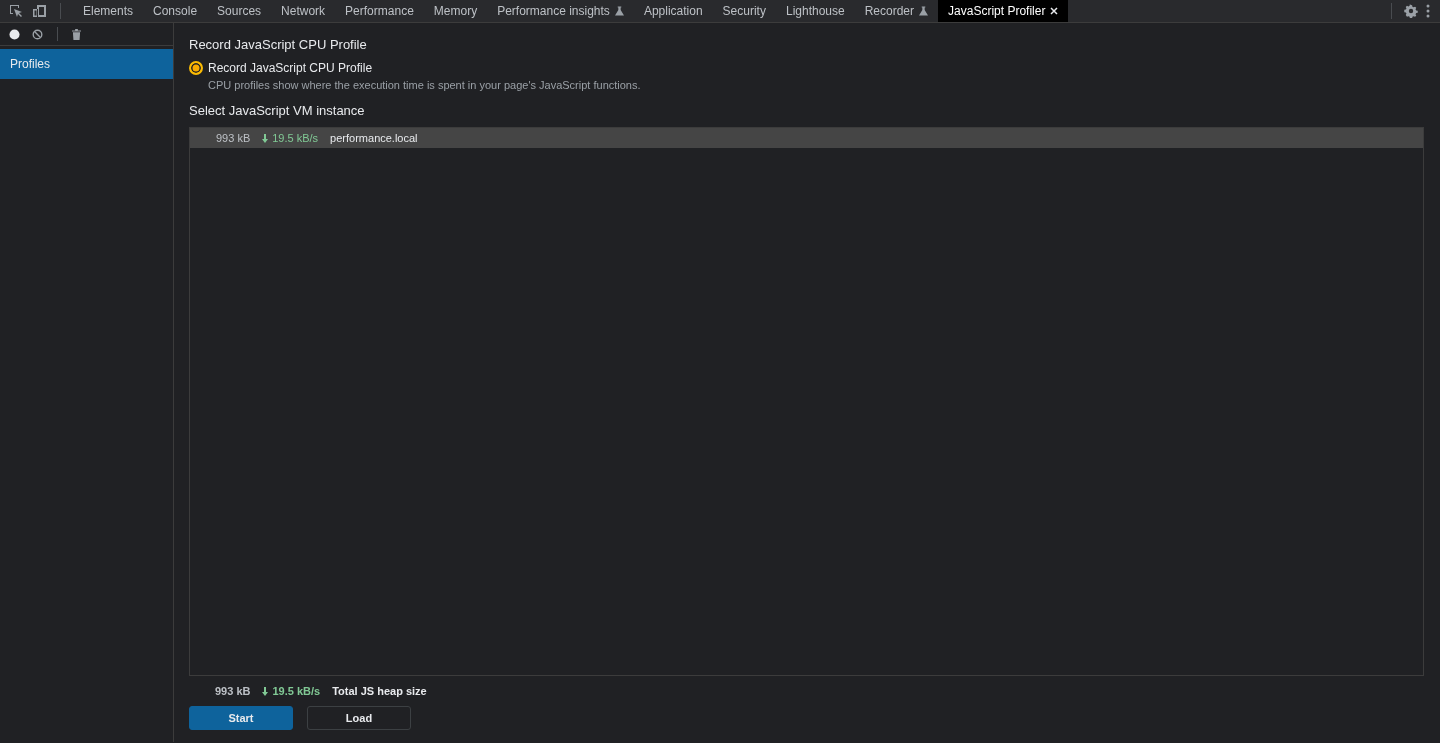 The height and width of the screenshot is (743, 1440). What do you see at coordinates (425, 85) in the screenshot?
I see `option-description: CPU profiles show where the execution time is spent in your page's JavaScript functions.` at bounding box center [425, 85].